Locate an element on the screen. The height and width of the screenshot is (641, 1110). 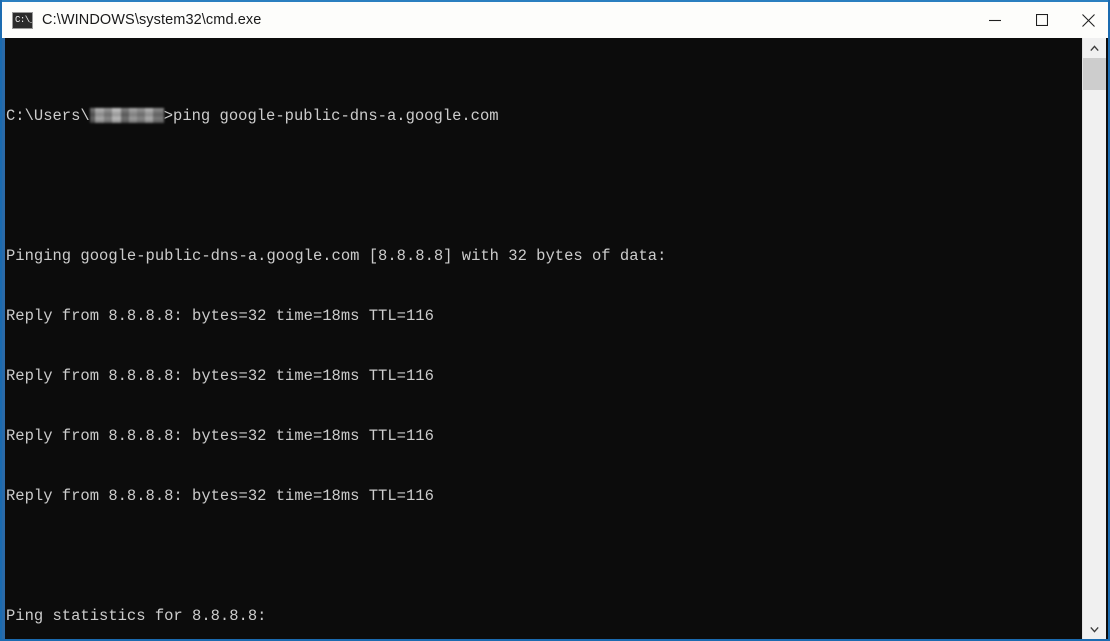
scroll-up-button is located at coordinates (1094, 48).